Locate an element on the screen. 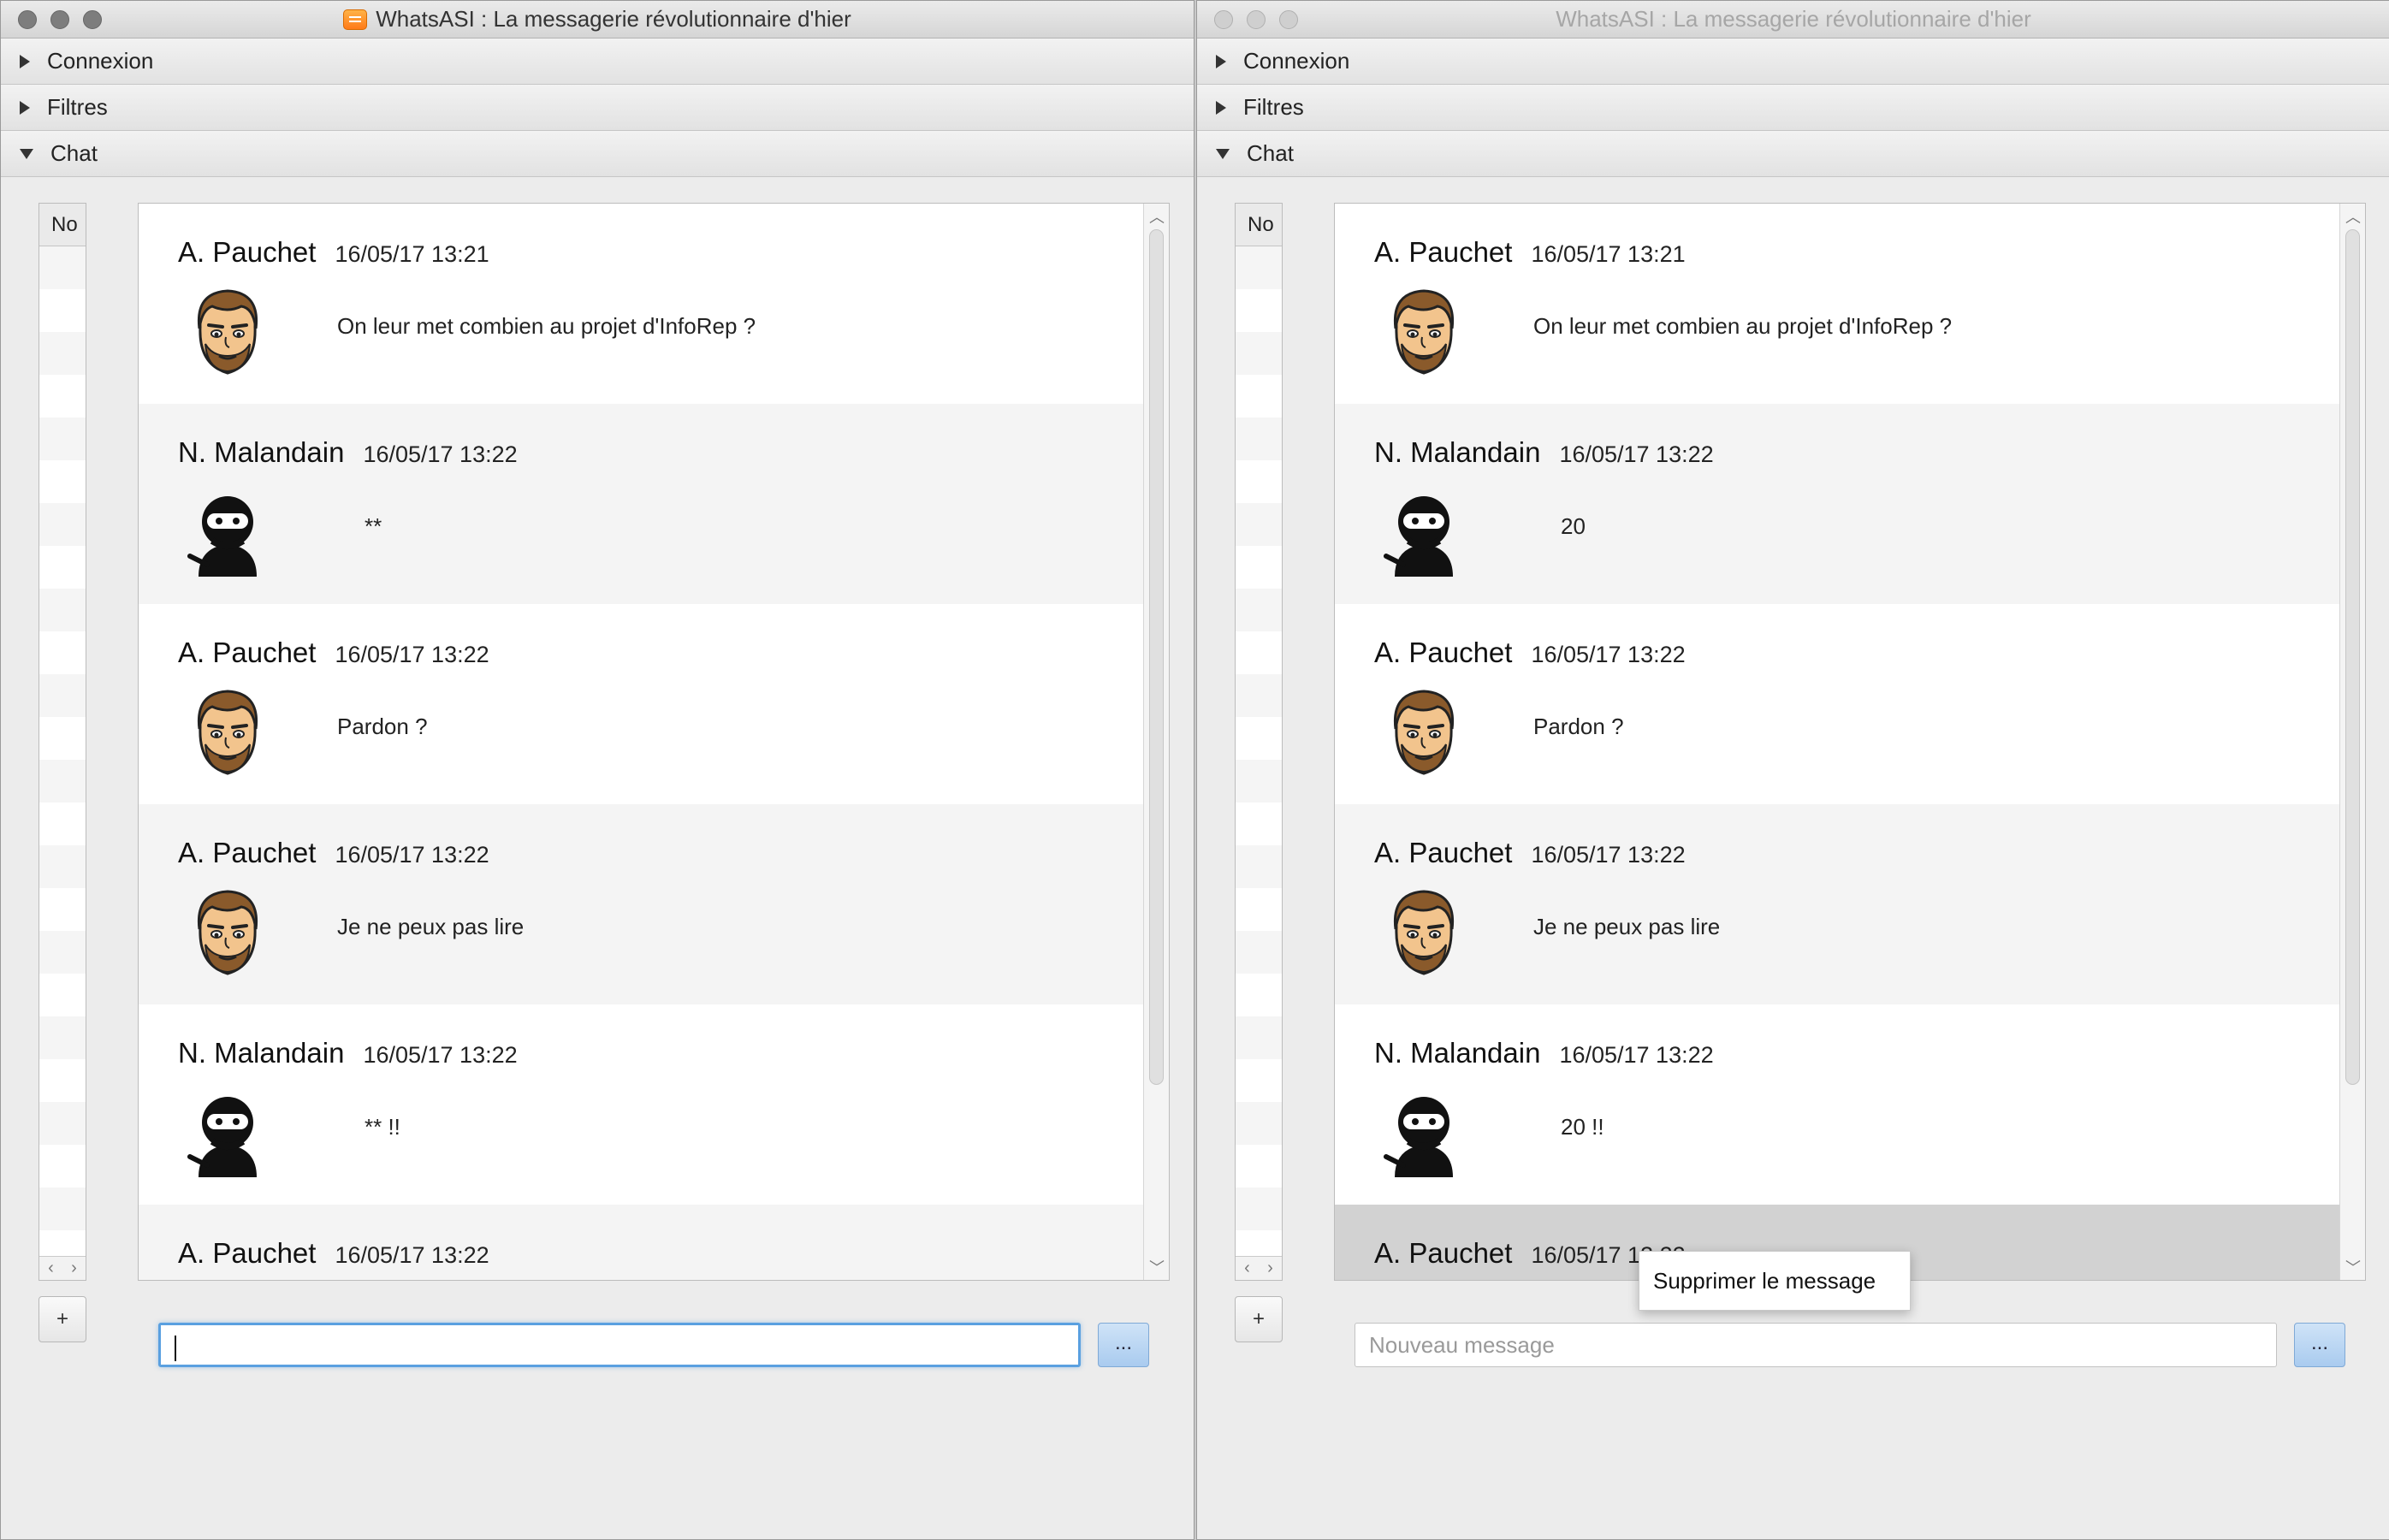 Image resolution: width=2389 pixels, height=1540 pixels. message-row: N. Malandain 16/05/17 13:22 ** !! is located at coordinates (654, 1104).